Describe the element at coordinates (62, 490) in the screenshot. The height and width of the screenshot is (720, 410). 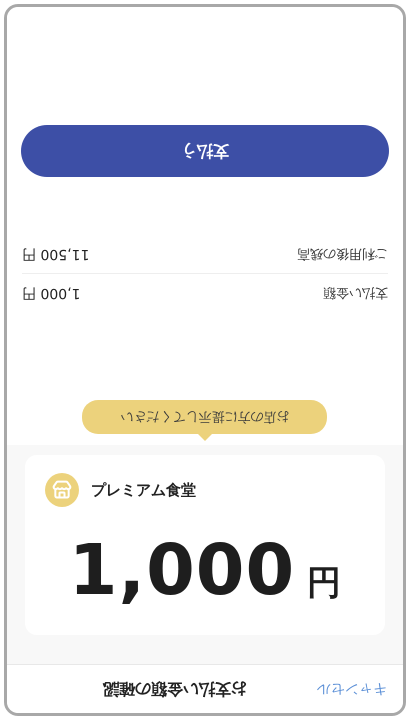
I see `store-icon` at that location.